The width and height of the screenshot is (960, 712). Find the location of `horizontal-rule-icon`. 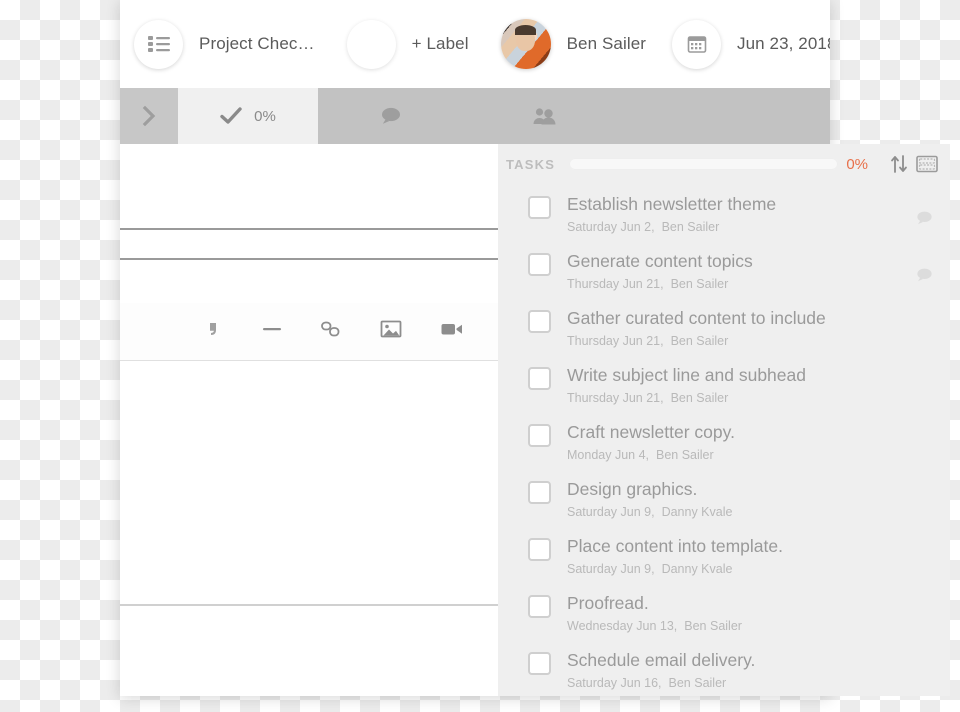

horizontal-rule-icon is located at coordinates (272, 331).